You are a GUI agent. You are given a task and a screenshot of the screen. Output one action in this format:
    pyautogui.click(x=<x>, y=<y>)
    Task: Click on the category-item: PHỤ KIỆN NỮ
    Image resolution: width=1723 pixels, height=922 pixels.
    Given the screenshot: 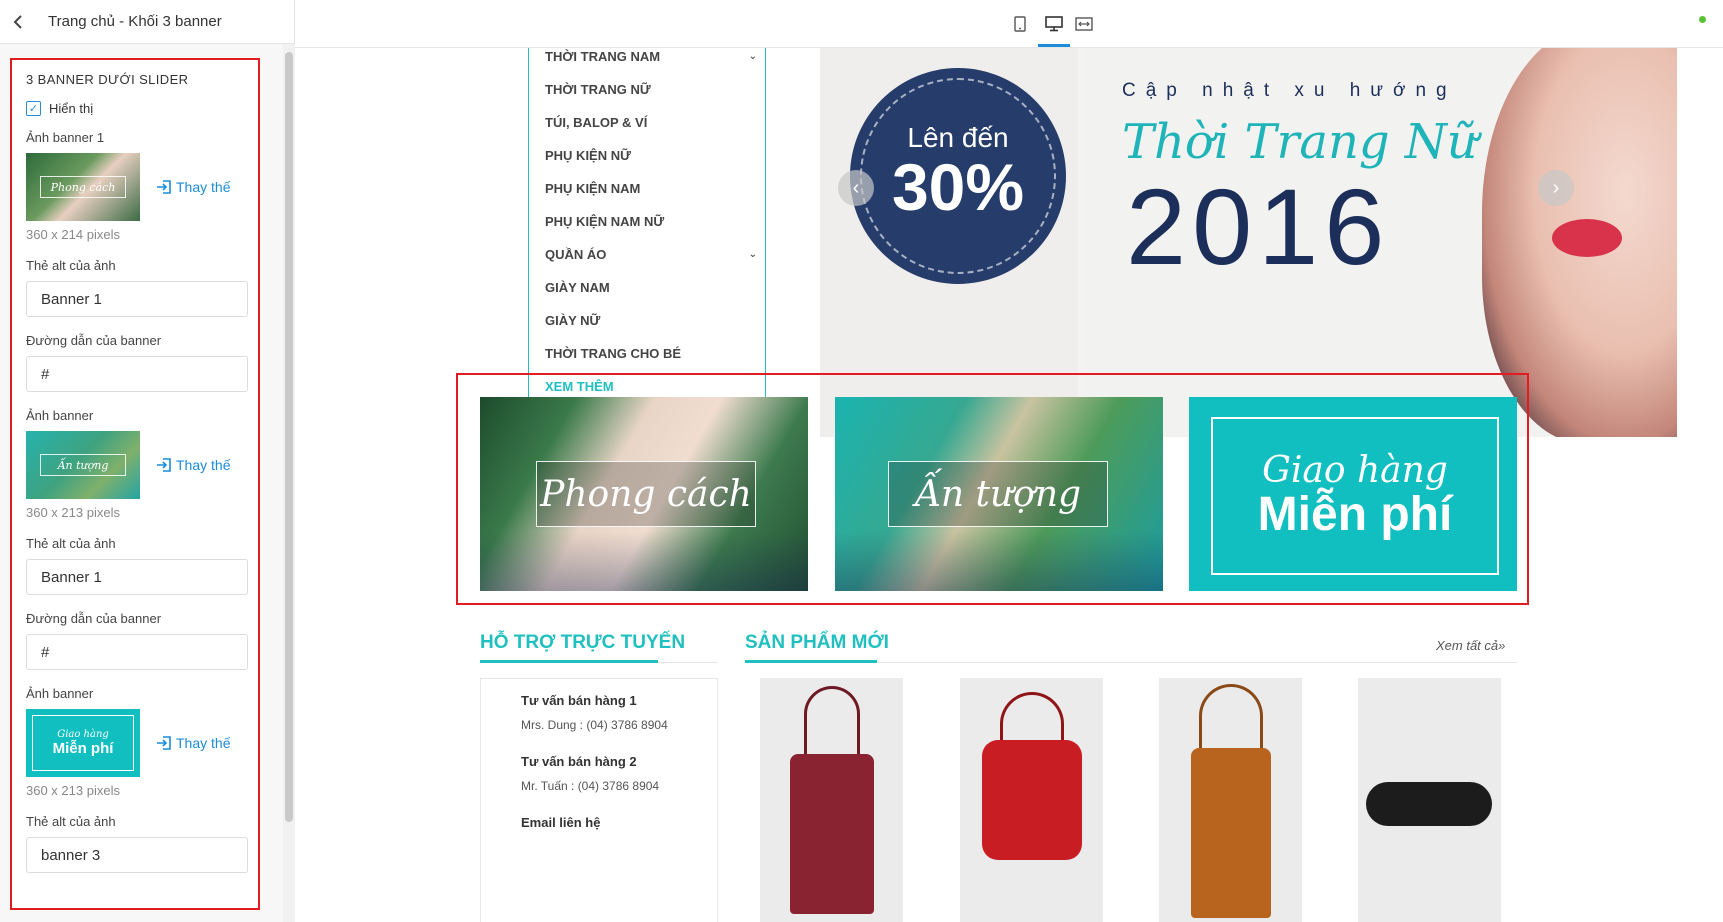 What is the action you would take?
    pyautogui.click(x=647, y=155)
    